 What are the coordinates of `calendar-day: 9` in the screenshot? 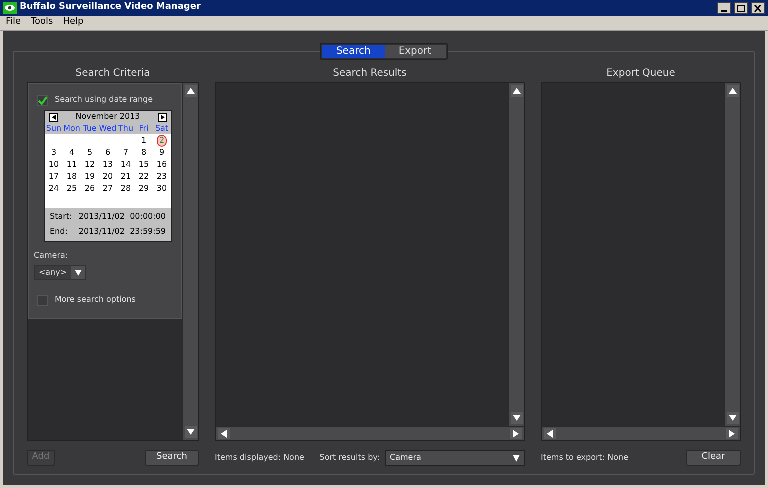 It's located at (162, 153).